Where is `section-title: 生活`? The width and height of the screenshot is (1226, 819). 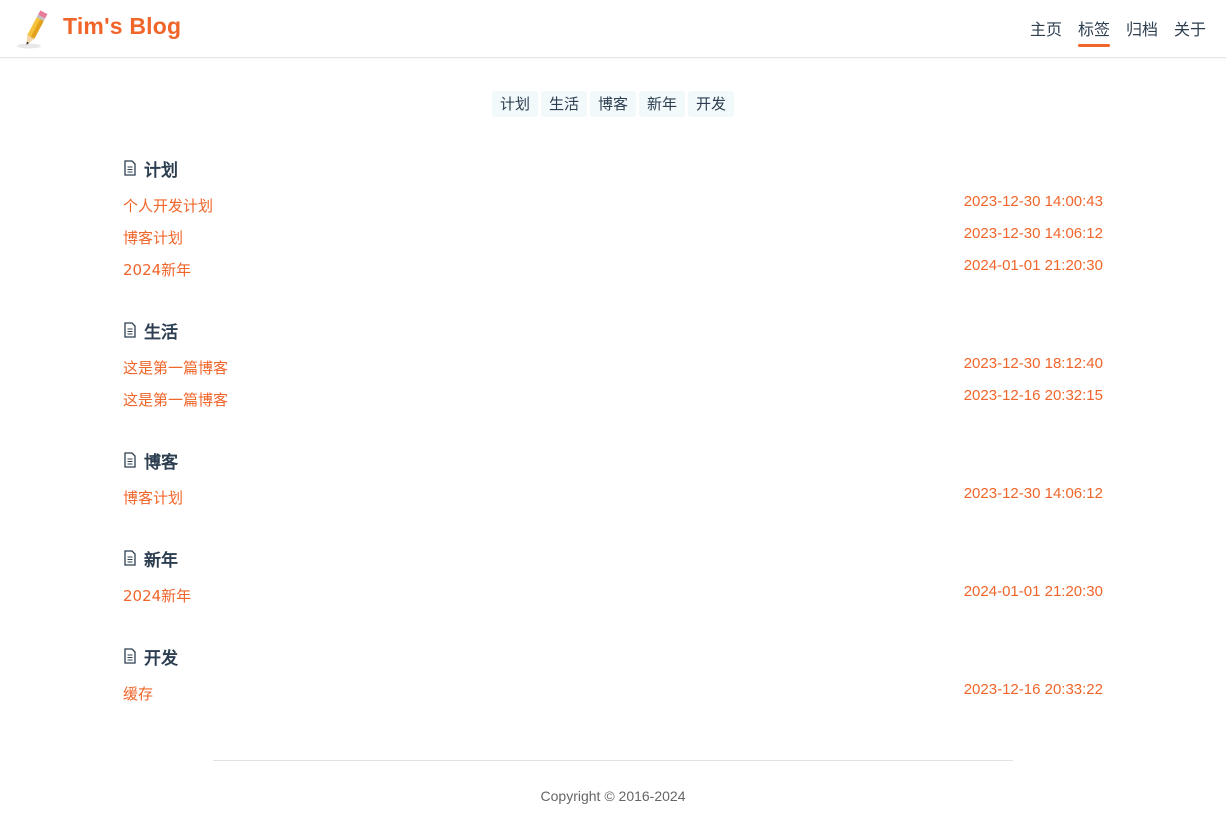
section-title: 生活 is located at coordinates (161, 332).